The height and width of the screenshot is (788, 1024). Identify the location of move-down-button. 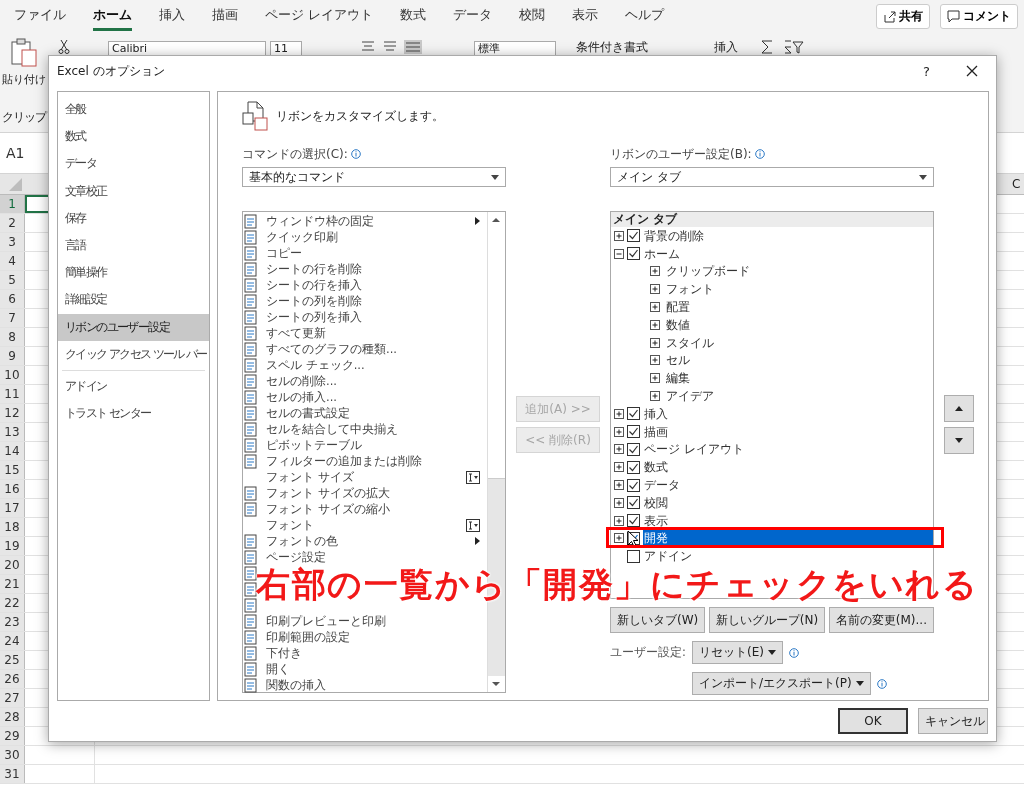
(959, 440).